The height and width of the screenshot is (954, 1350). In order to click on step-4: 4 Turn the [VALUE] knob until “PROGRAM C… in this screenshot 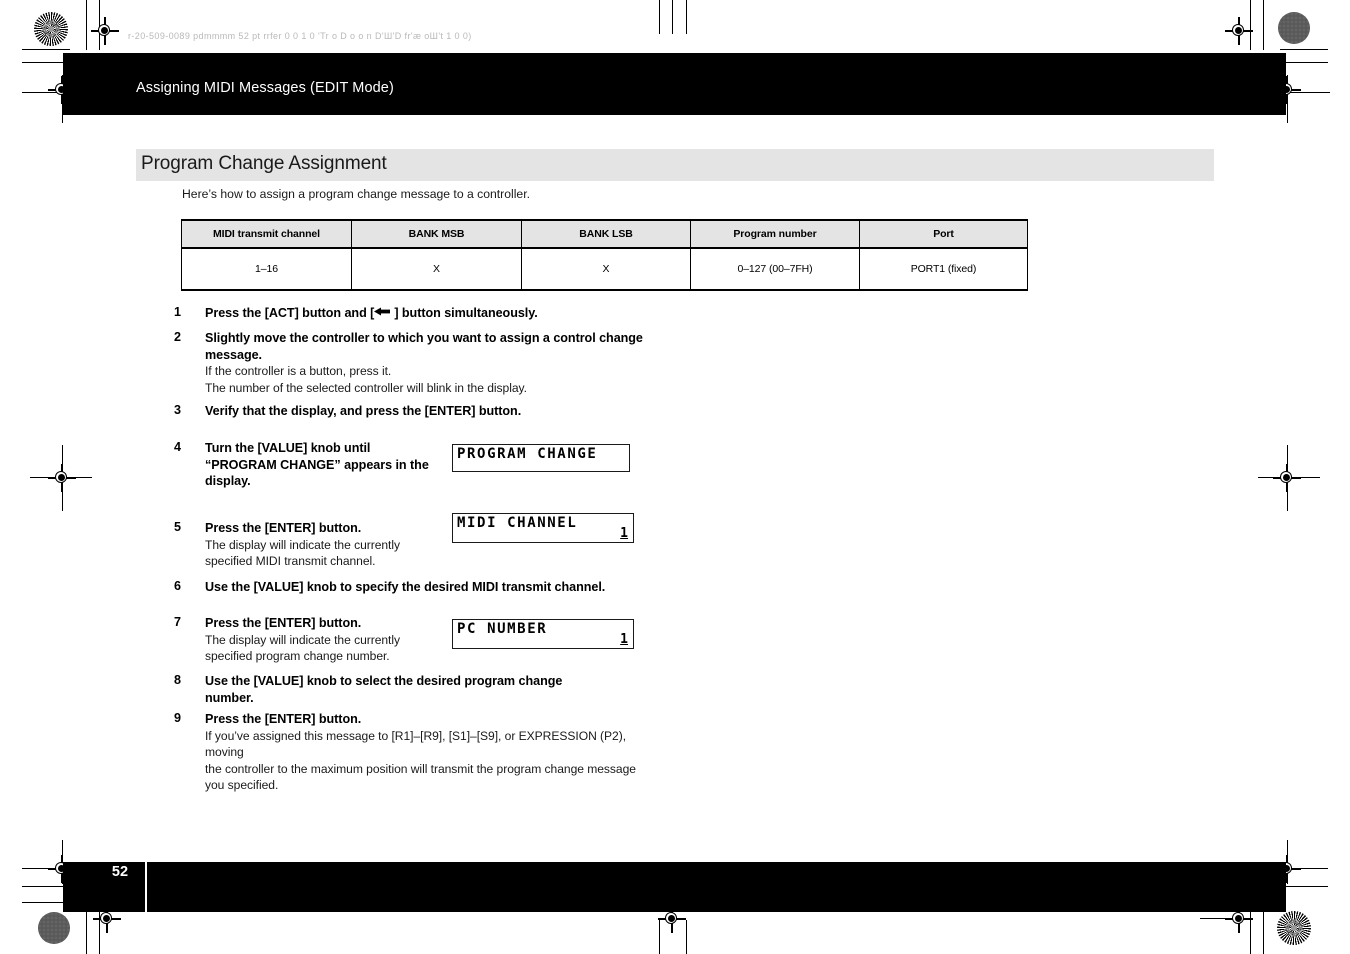, I will do `click(308, 465)`.